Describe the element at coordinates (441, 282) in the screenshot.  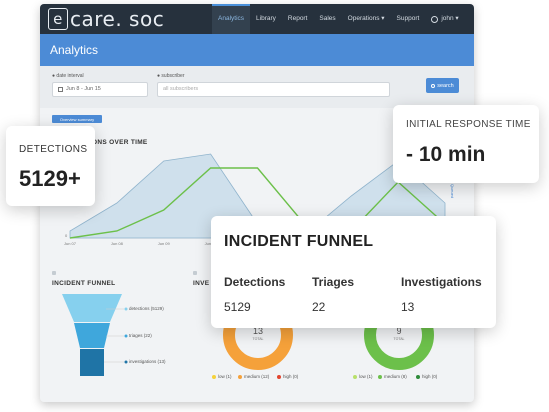
I see `funnel-header-investigations: Investigations` at that location.